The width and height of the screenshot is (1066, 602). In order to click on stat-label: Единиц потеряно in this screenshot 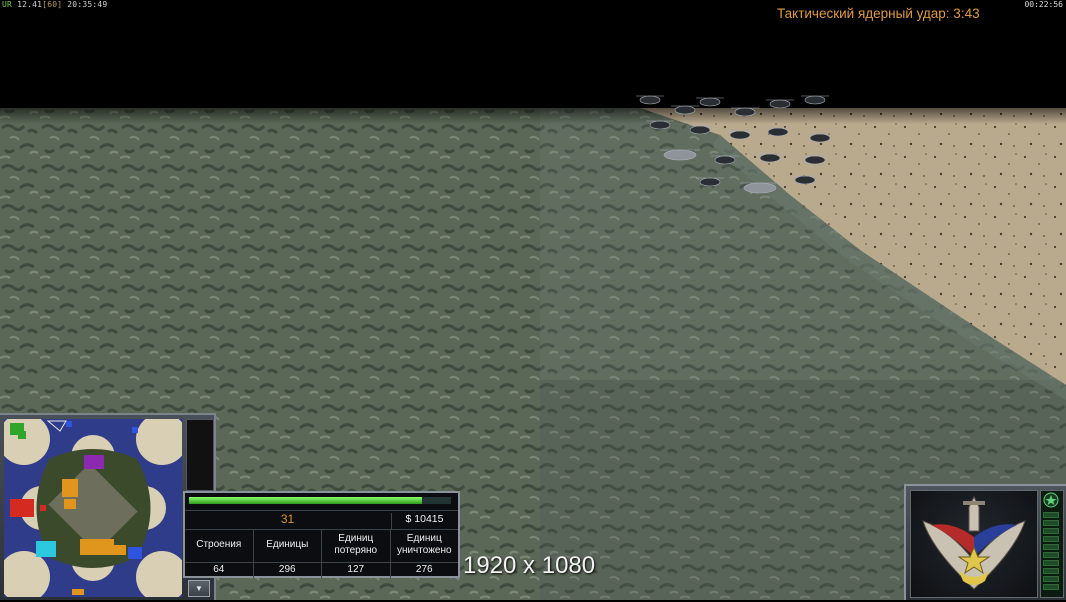, I will do `click(356, 544)`.